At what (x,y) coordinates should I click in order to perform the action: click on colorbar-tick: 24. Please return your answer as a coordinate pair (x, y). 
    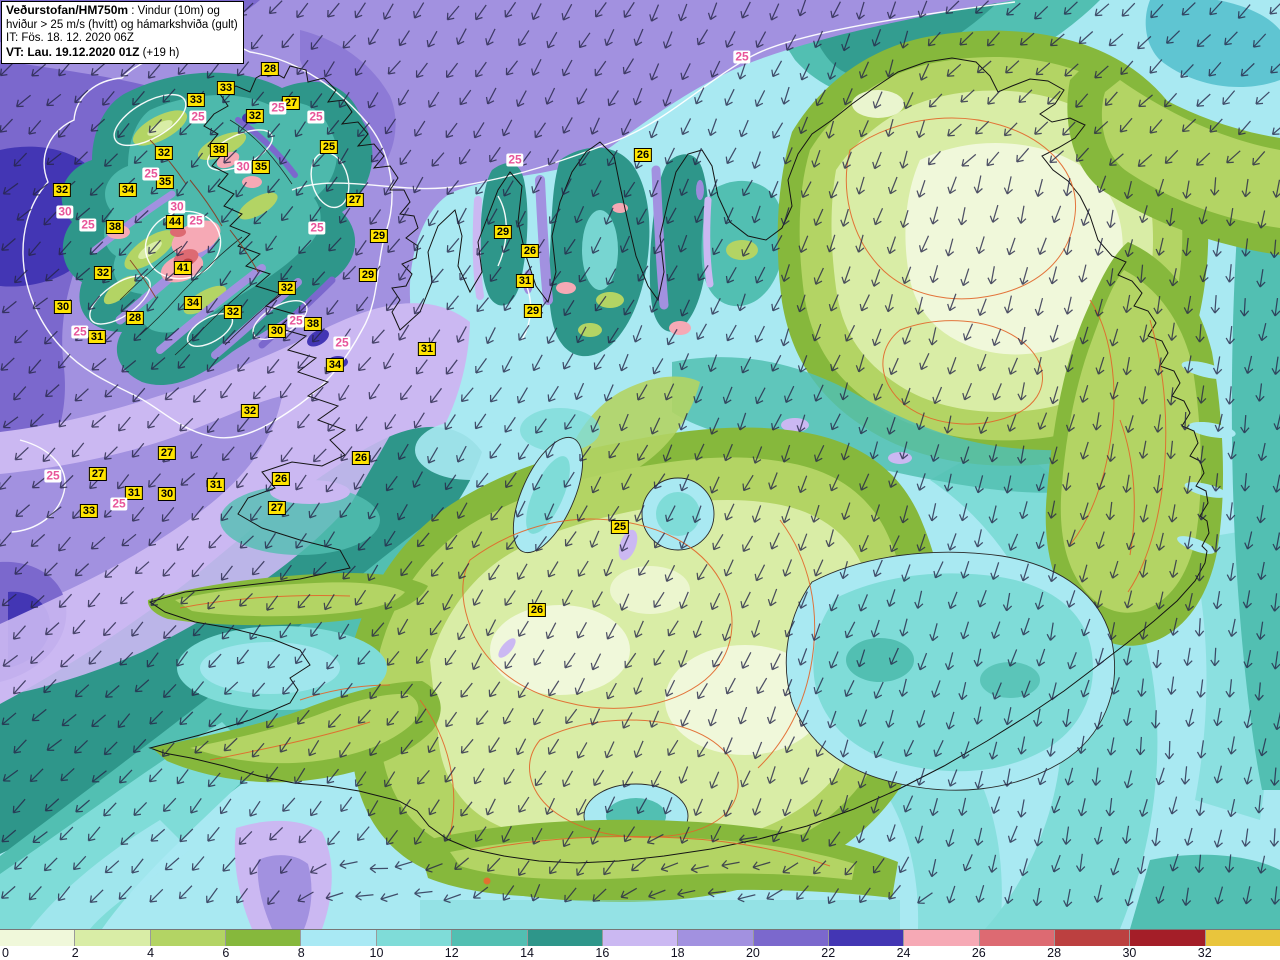
    Looking at the image, I should click on (903, 953).